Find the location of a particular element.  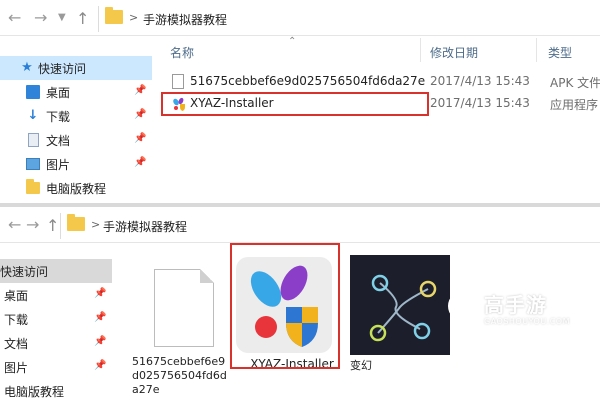

column-header-type: 类型 is located at coordinates (560, 52).